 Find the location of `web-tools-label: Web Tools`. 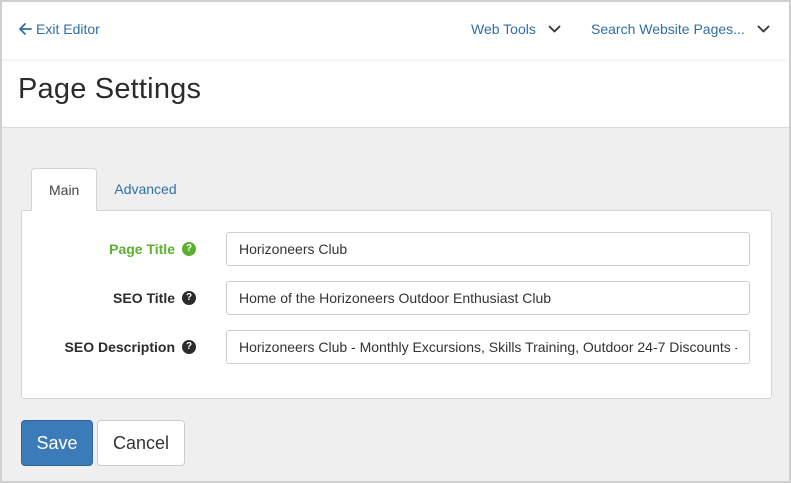

web-tools-label: Web Tools is located at coordinates (503, 29).